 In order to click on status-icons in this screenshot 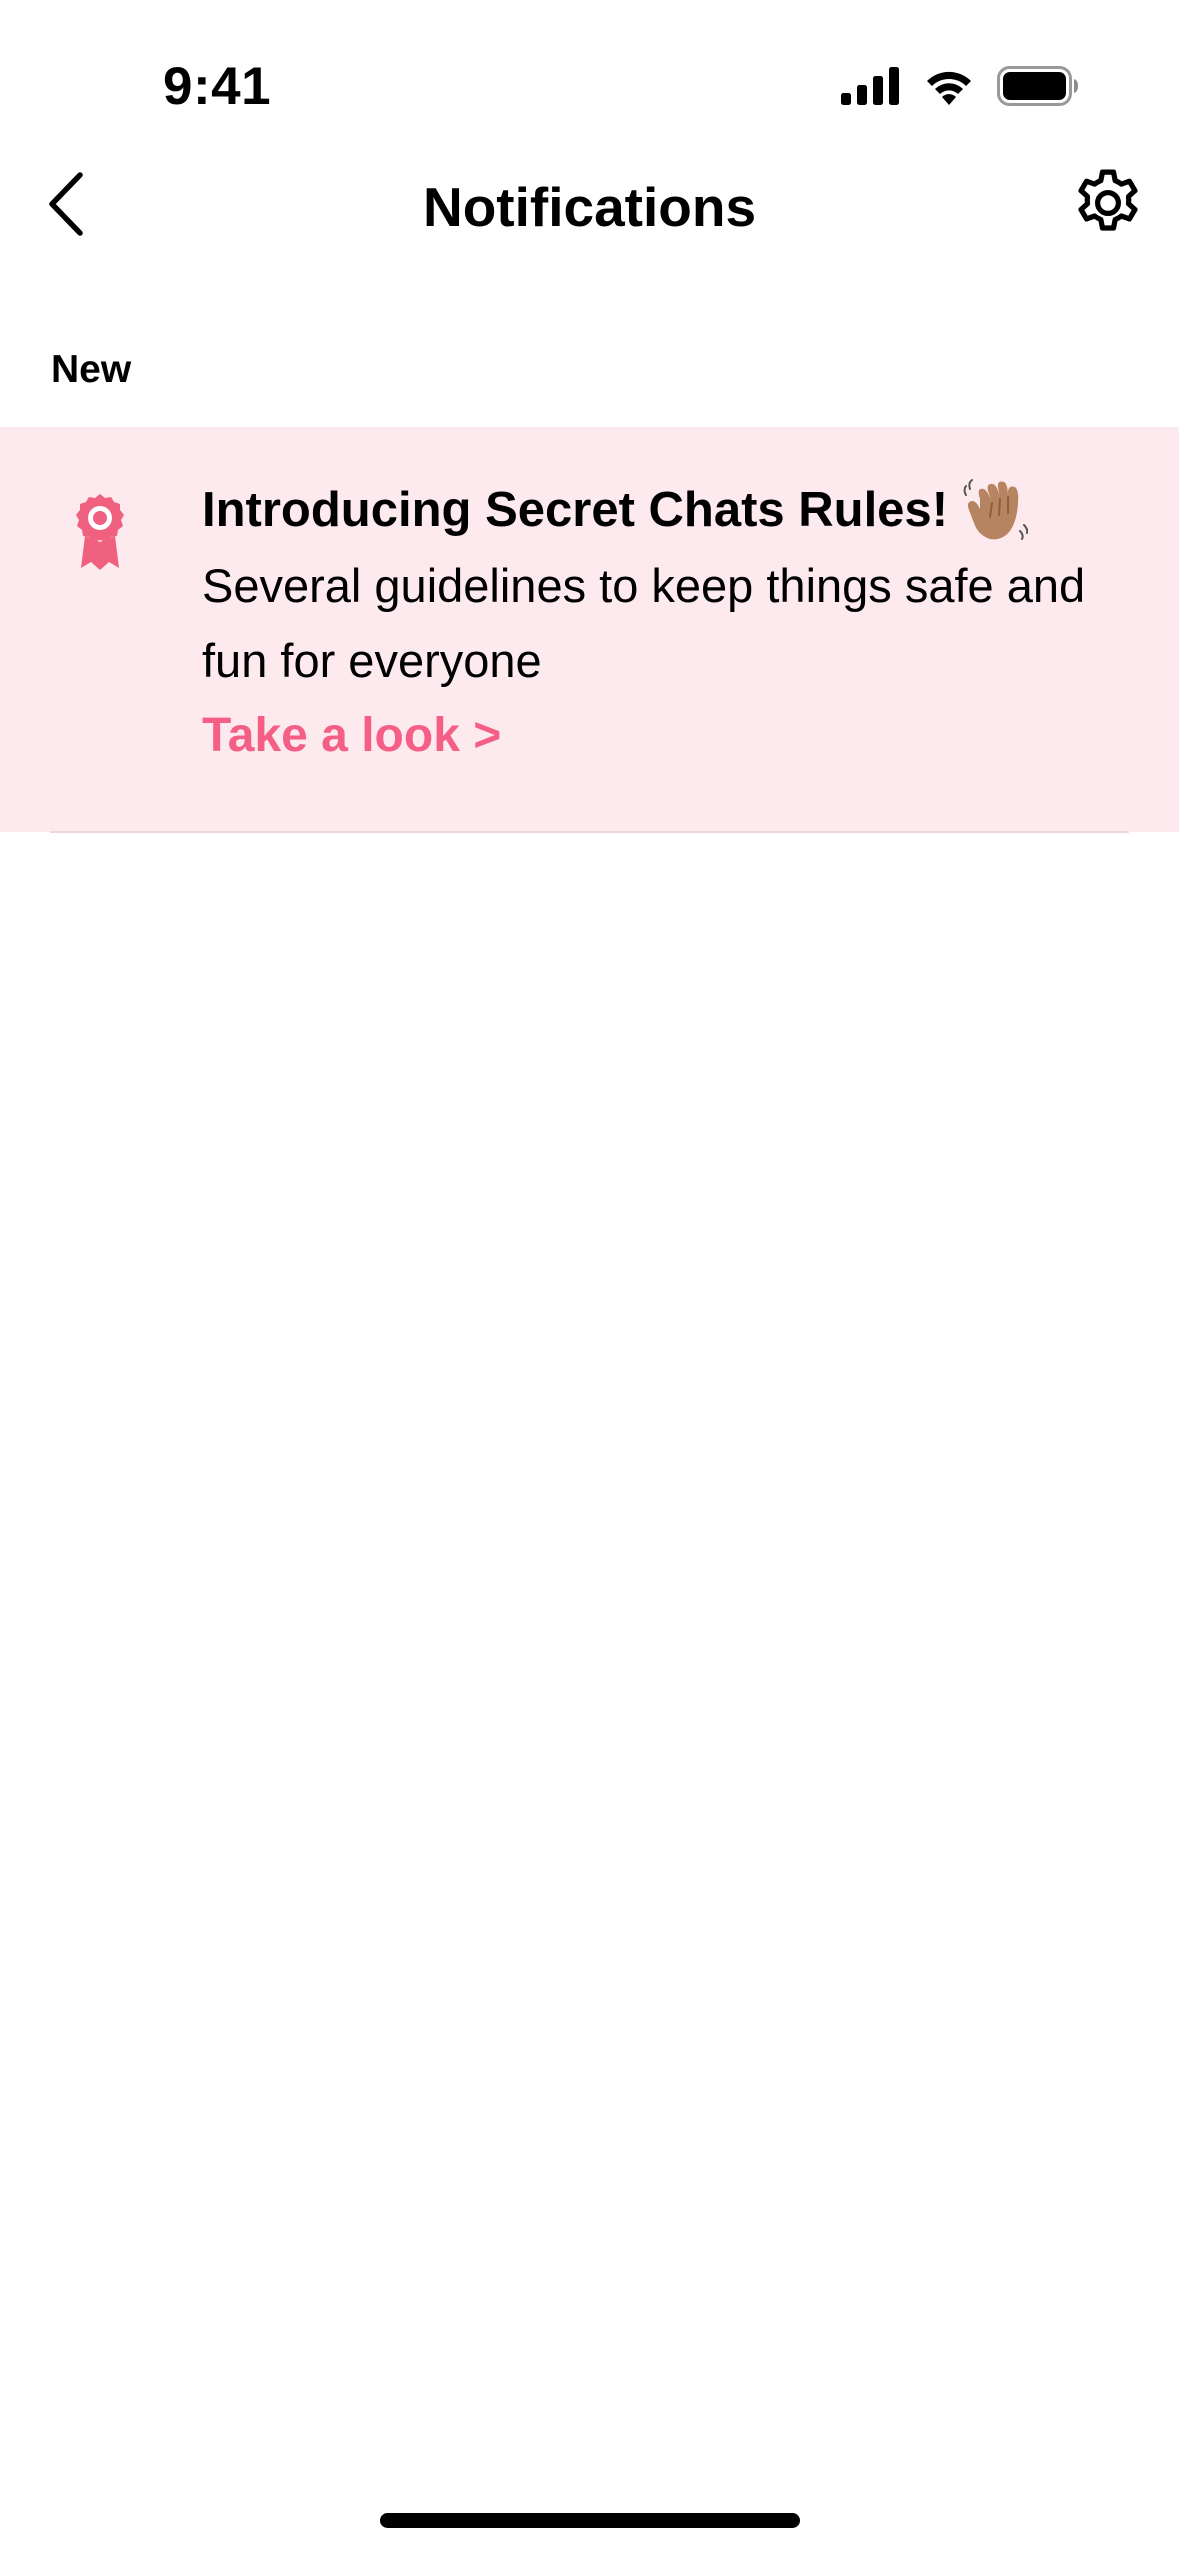, I will do `click(960, 86)`.